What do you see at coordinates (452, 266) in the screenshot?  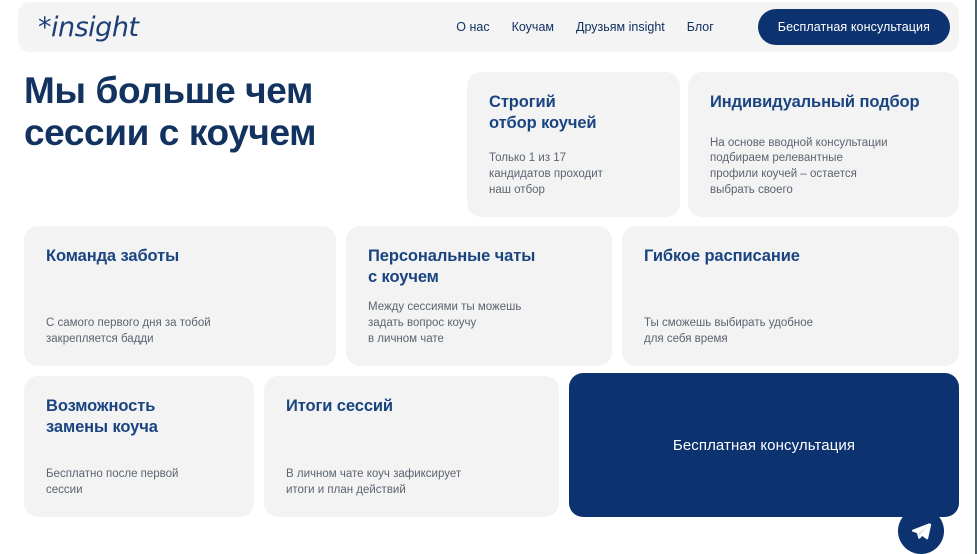 I see `card-title: Персональные чаты с коучем` at bounding box center [452, 266].